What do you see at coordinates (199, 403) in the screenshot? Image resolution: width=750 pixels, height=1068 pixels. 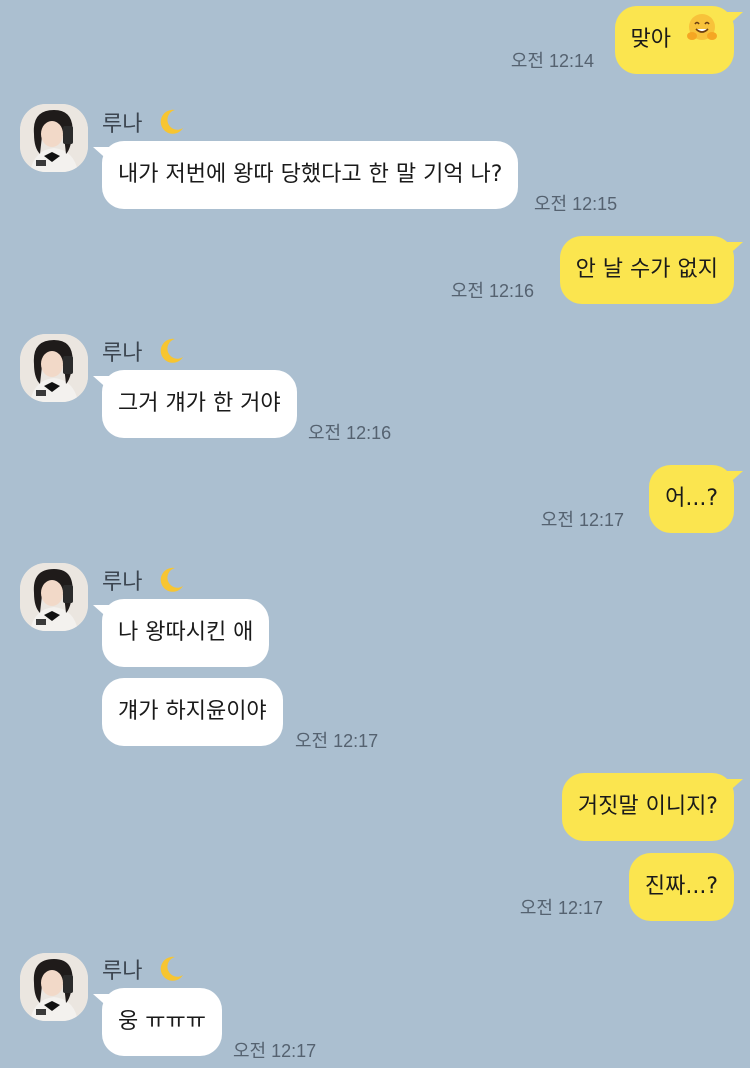 I see `message-text: 그거 걔가 한 거야` at bounding box center [199, 403].